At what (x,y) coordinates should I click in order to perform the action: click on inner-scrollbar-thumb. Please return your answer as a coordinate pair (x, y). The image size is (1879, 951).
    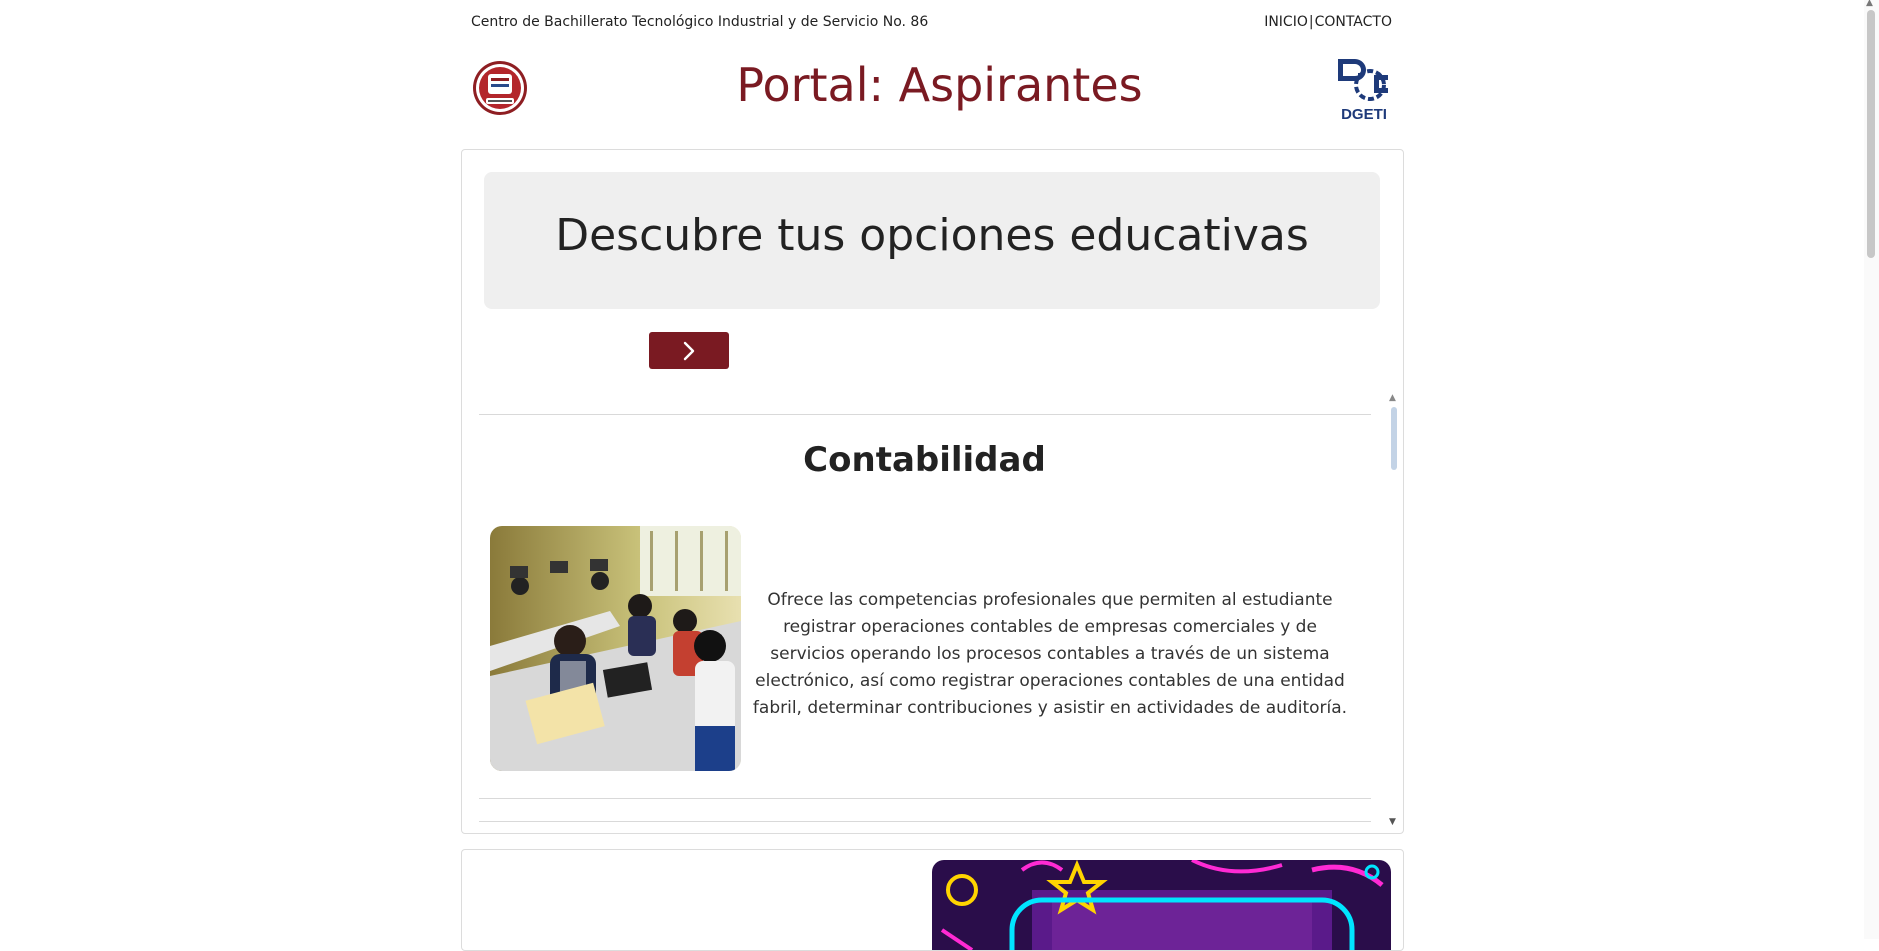
    Looking at the image, I should click on (1394, 438).